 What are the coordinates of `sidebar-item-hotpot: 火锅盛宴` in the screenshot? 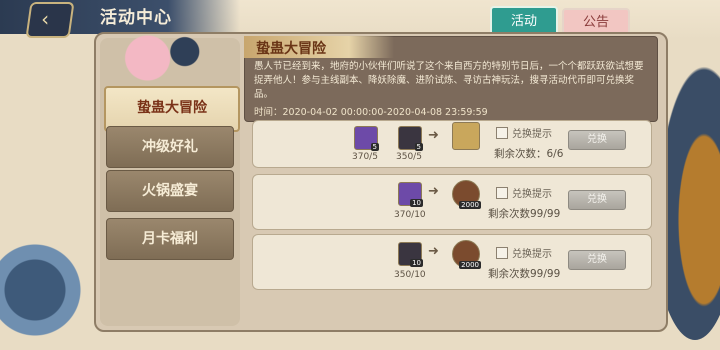 It's located at (170, 191).